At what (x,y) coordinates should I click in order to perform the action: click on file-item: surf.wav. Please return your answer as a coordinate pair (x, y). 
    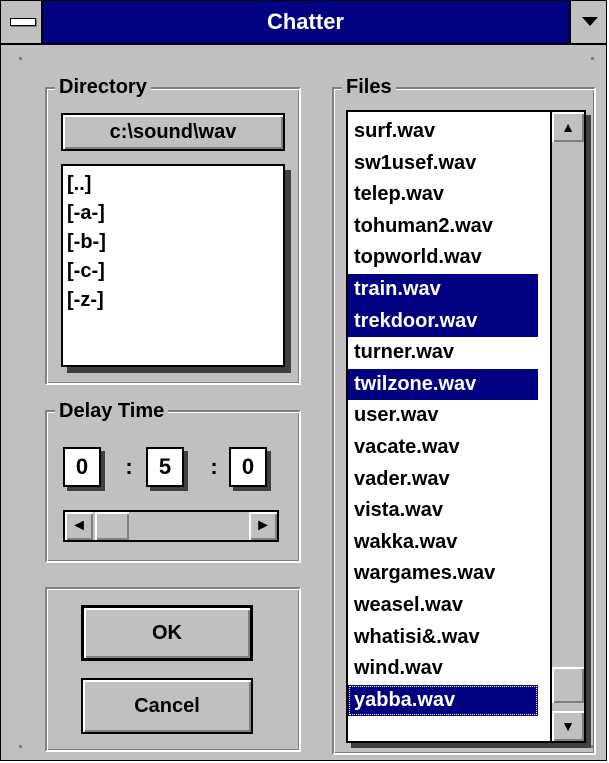
    Looking at the image, I should click on (443, 132).